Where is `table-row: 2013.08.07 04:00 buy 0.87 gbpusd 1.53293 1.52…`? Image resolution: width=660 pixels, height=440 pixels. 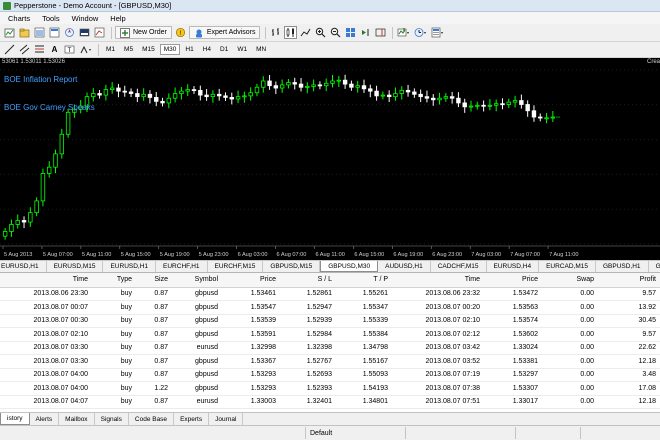
table-row: 2013.08.07 04:00 buy 0.87 gbpusd 1.53293 1.52… is located at coordinates (330, 375).